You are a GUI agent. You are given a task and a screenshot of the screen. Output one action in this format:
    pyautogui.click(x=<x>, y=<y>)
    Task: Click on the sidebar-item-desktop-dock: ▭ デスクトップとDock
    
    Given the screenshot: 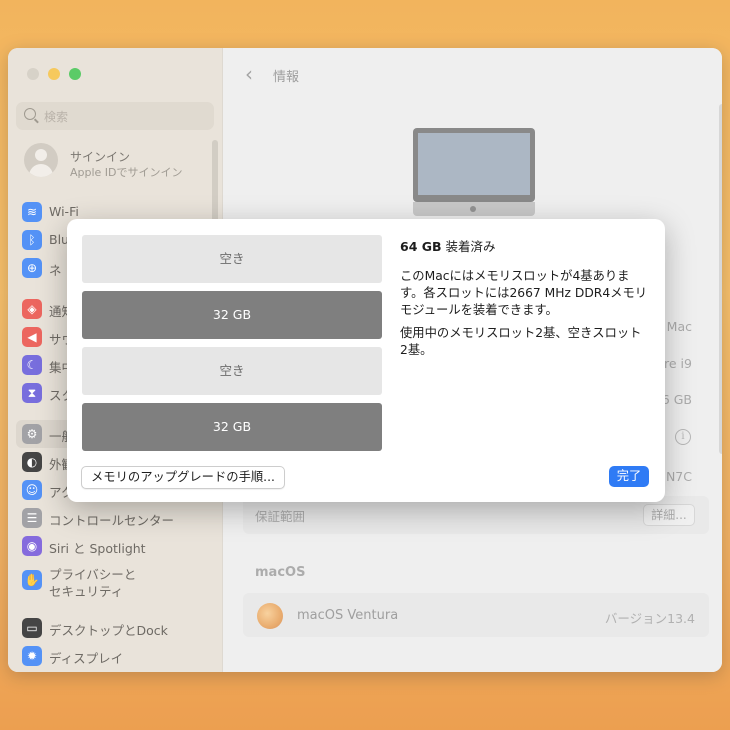 What is the action you would take?
    pyautogui.click(x=117, y=628)
    